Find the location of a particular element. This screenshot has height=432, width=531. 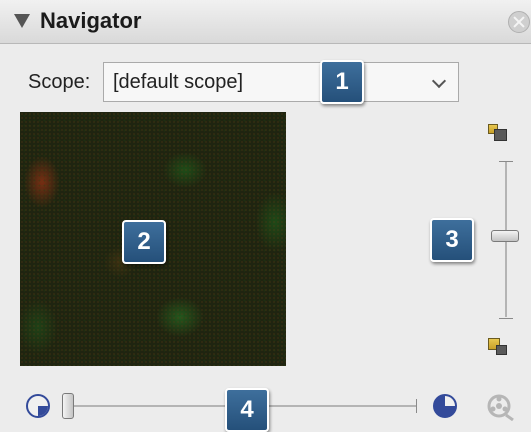

film-reel-icon is located at coordinates (499, 406).